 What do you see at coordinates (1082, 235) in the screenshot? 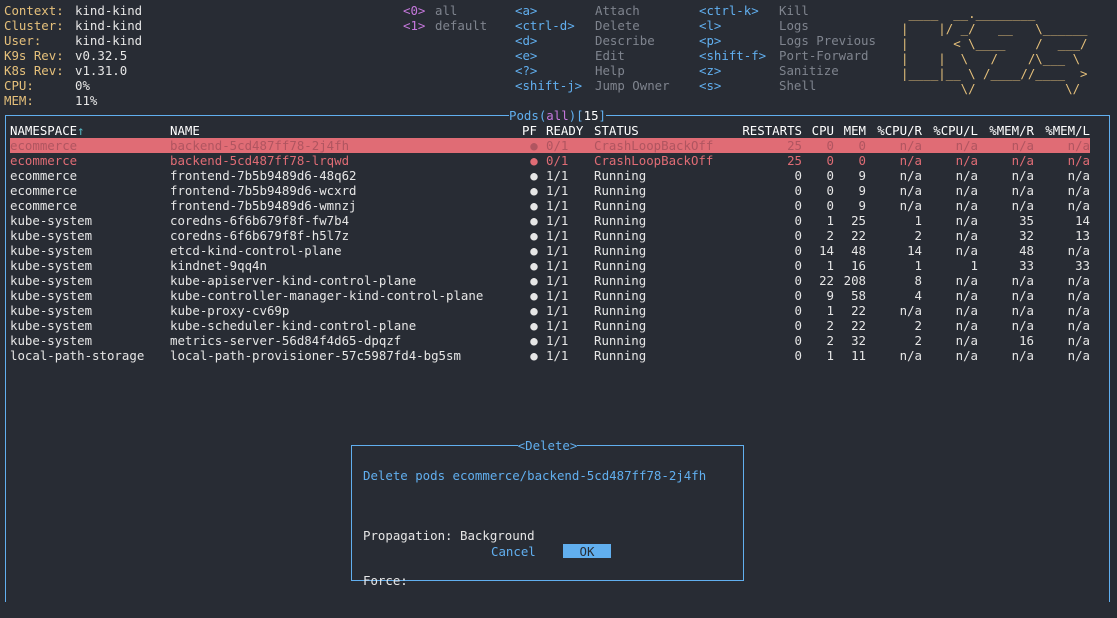
I see `table-cell: 13` at bounding box center [1082, 235].